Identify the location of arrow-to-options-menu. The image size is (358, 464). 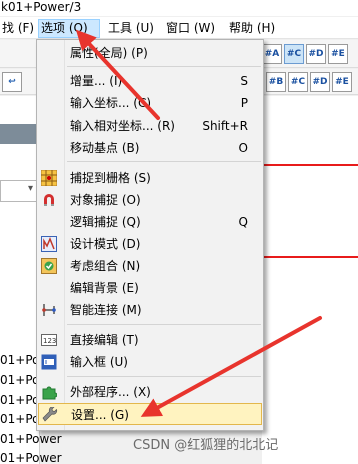
(117, 74).